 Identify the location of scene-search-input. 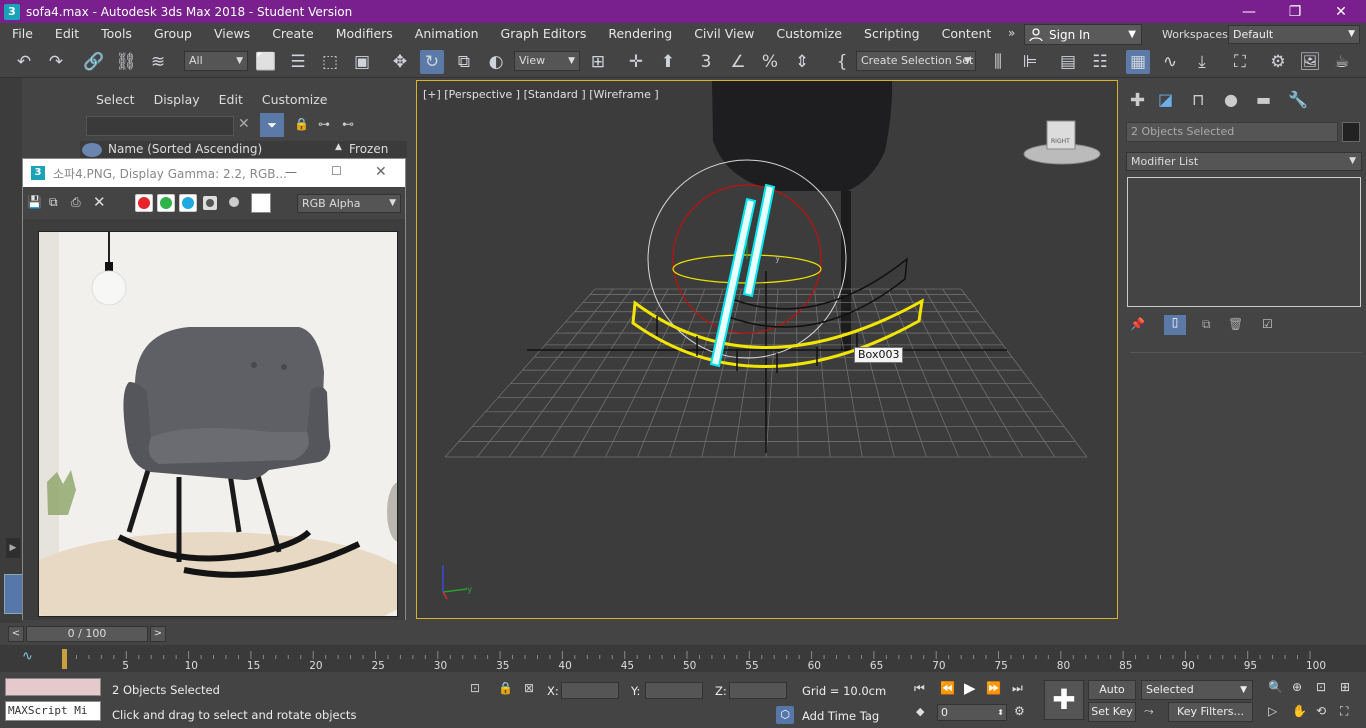
(160, 126).